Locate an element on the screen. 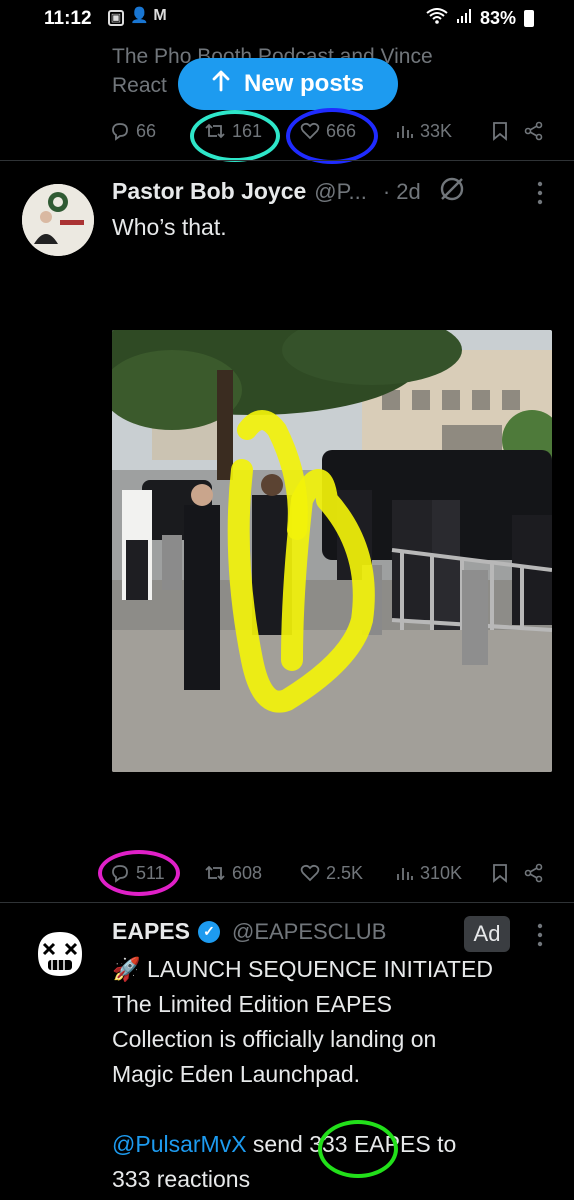  gallery-icon: ▣ is located at coordinates (116, 18).